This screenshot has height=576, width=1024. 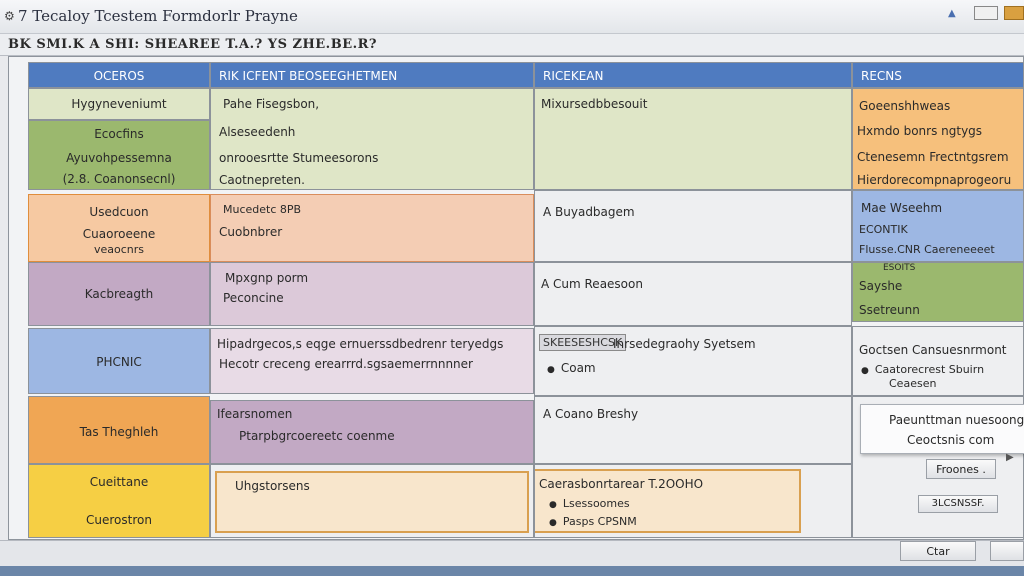 I want to click on cell-text: Hierdorecompnaprogeoru, so click(x=934, y=180).